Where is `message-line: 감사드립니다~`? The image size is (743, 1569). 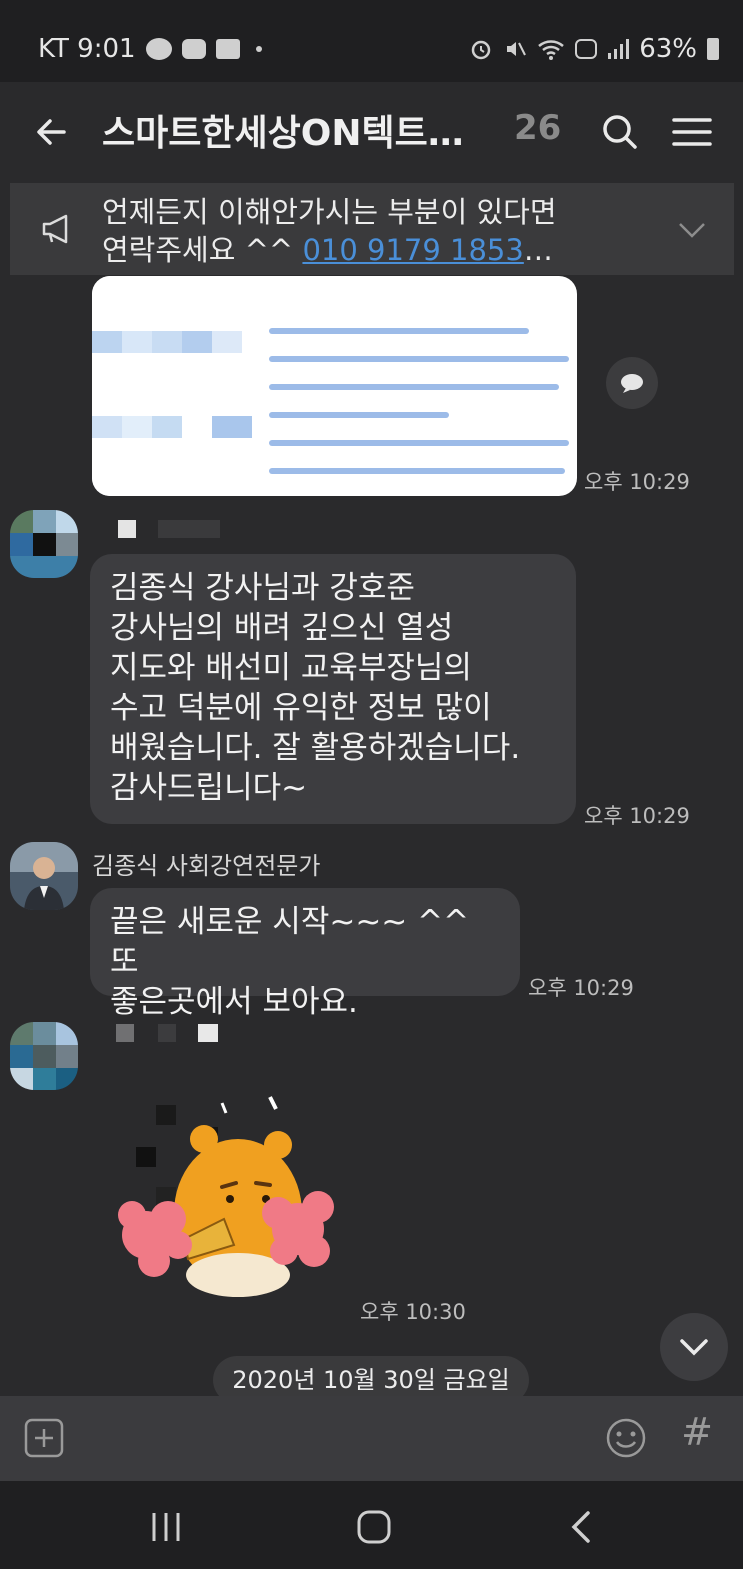 message-line: 감사드립니다~ is located at coordinates (209, 788).